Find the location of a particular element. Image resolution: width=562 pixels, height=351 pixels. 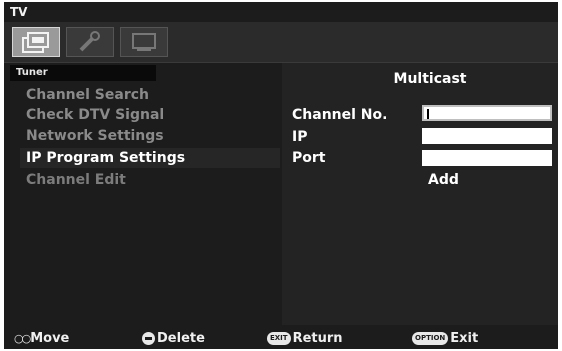

exit-key-icon: EXIT is located at coordinates (279, 338).